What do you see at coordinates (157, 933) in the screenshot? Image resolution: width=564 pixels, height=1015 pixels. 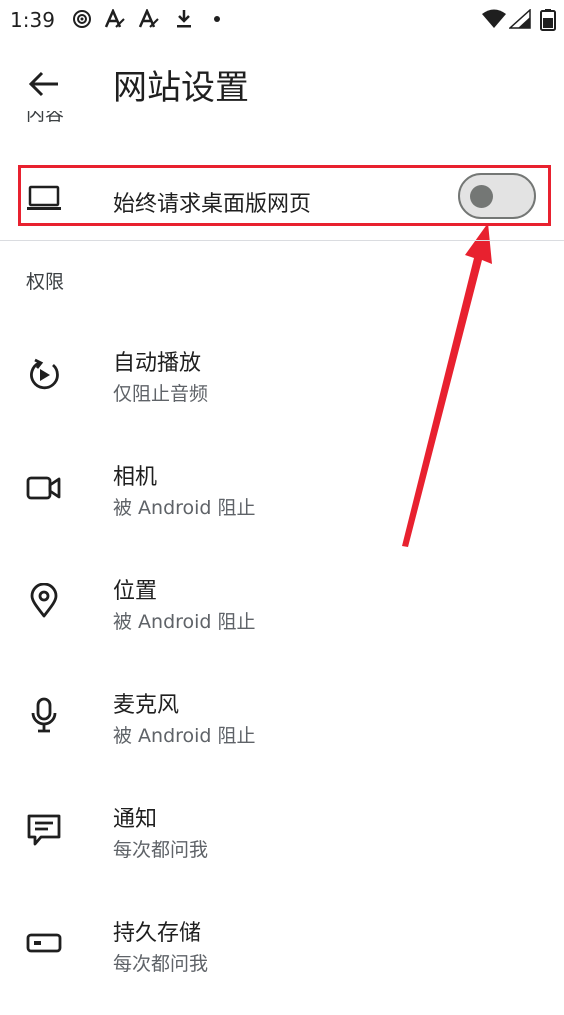 I see `permission-title: 持久存储` at bounding box center [157, 933].